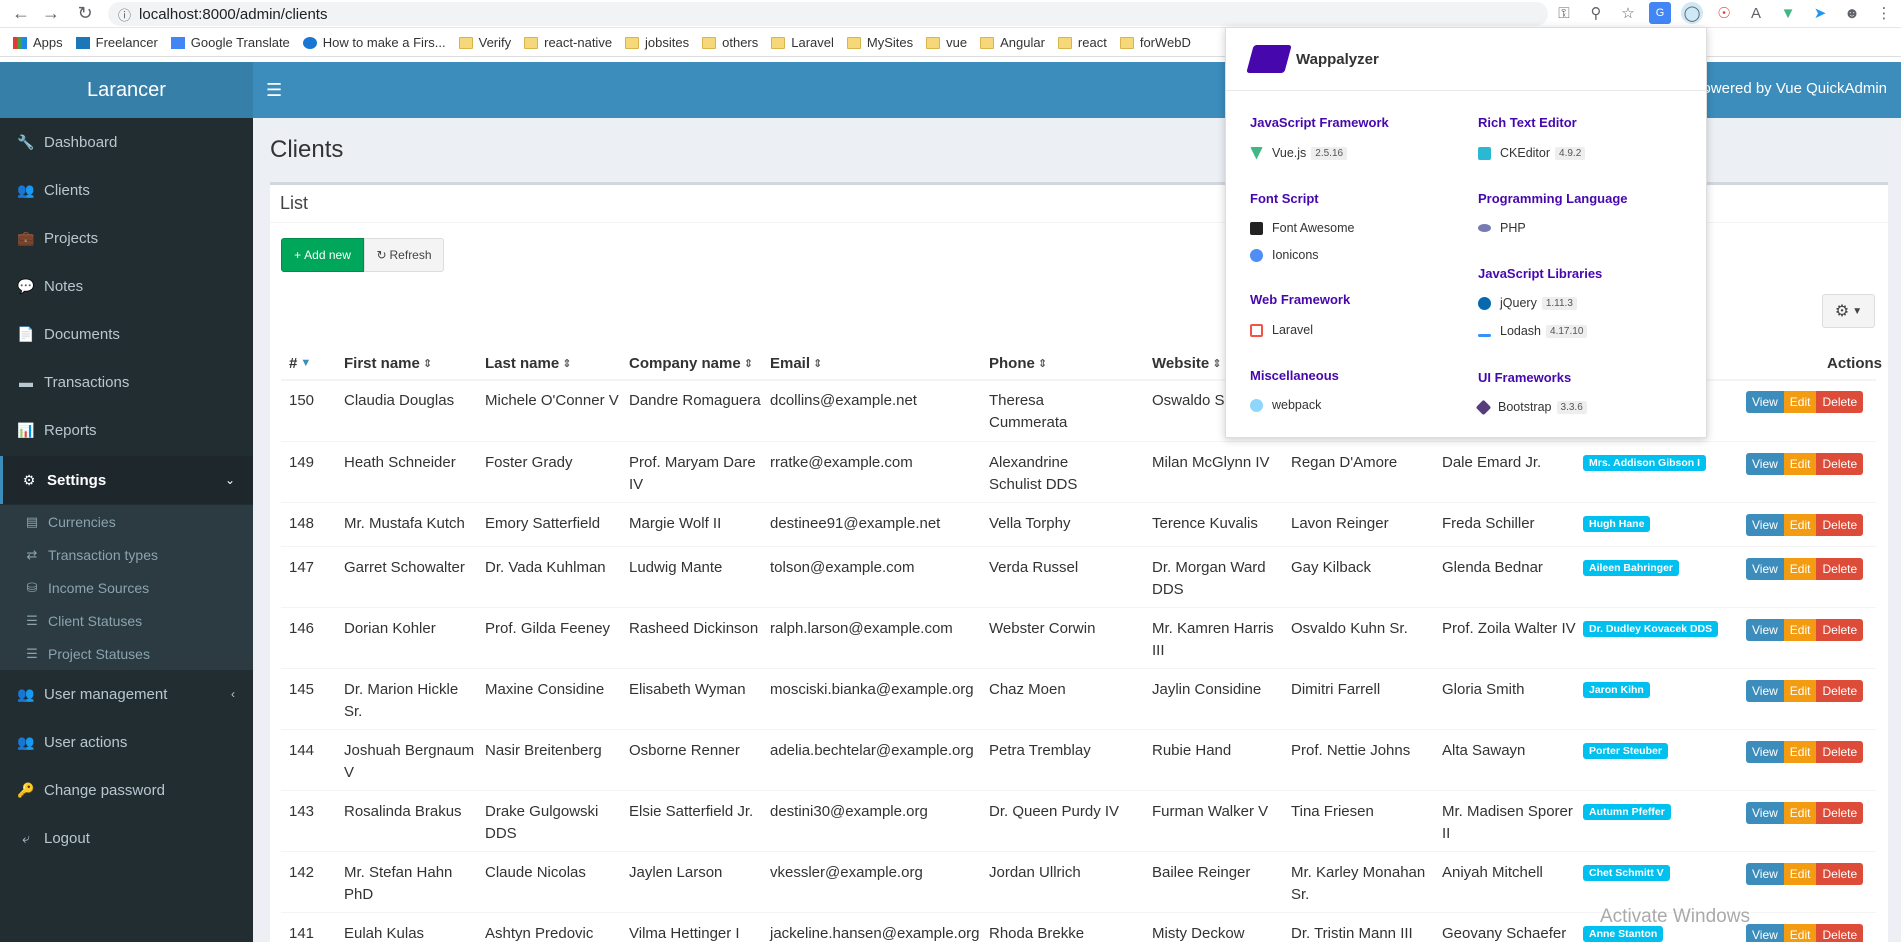 This screenshot has height=942, width=1901. What do you see at coordinates (126, 587) in the screenshot?
I see `sidebar-sub-income-sources: ⛁ Income Sources` at bounding box center [126, 587].